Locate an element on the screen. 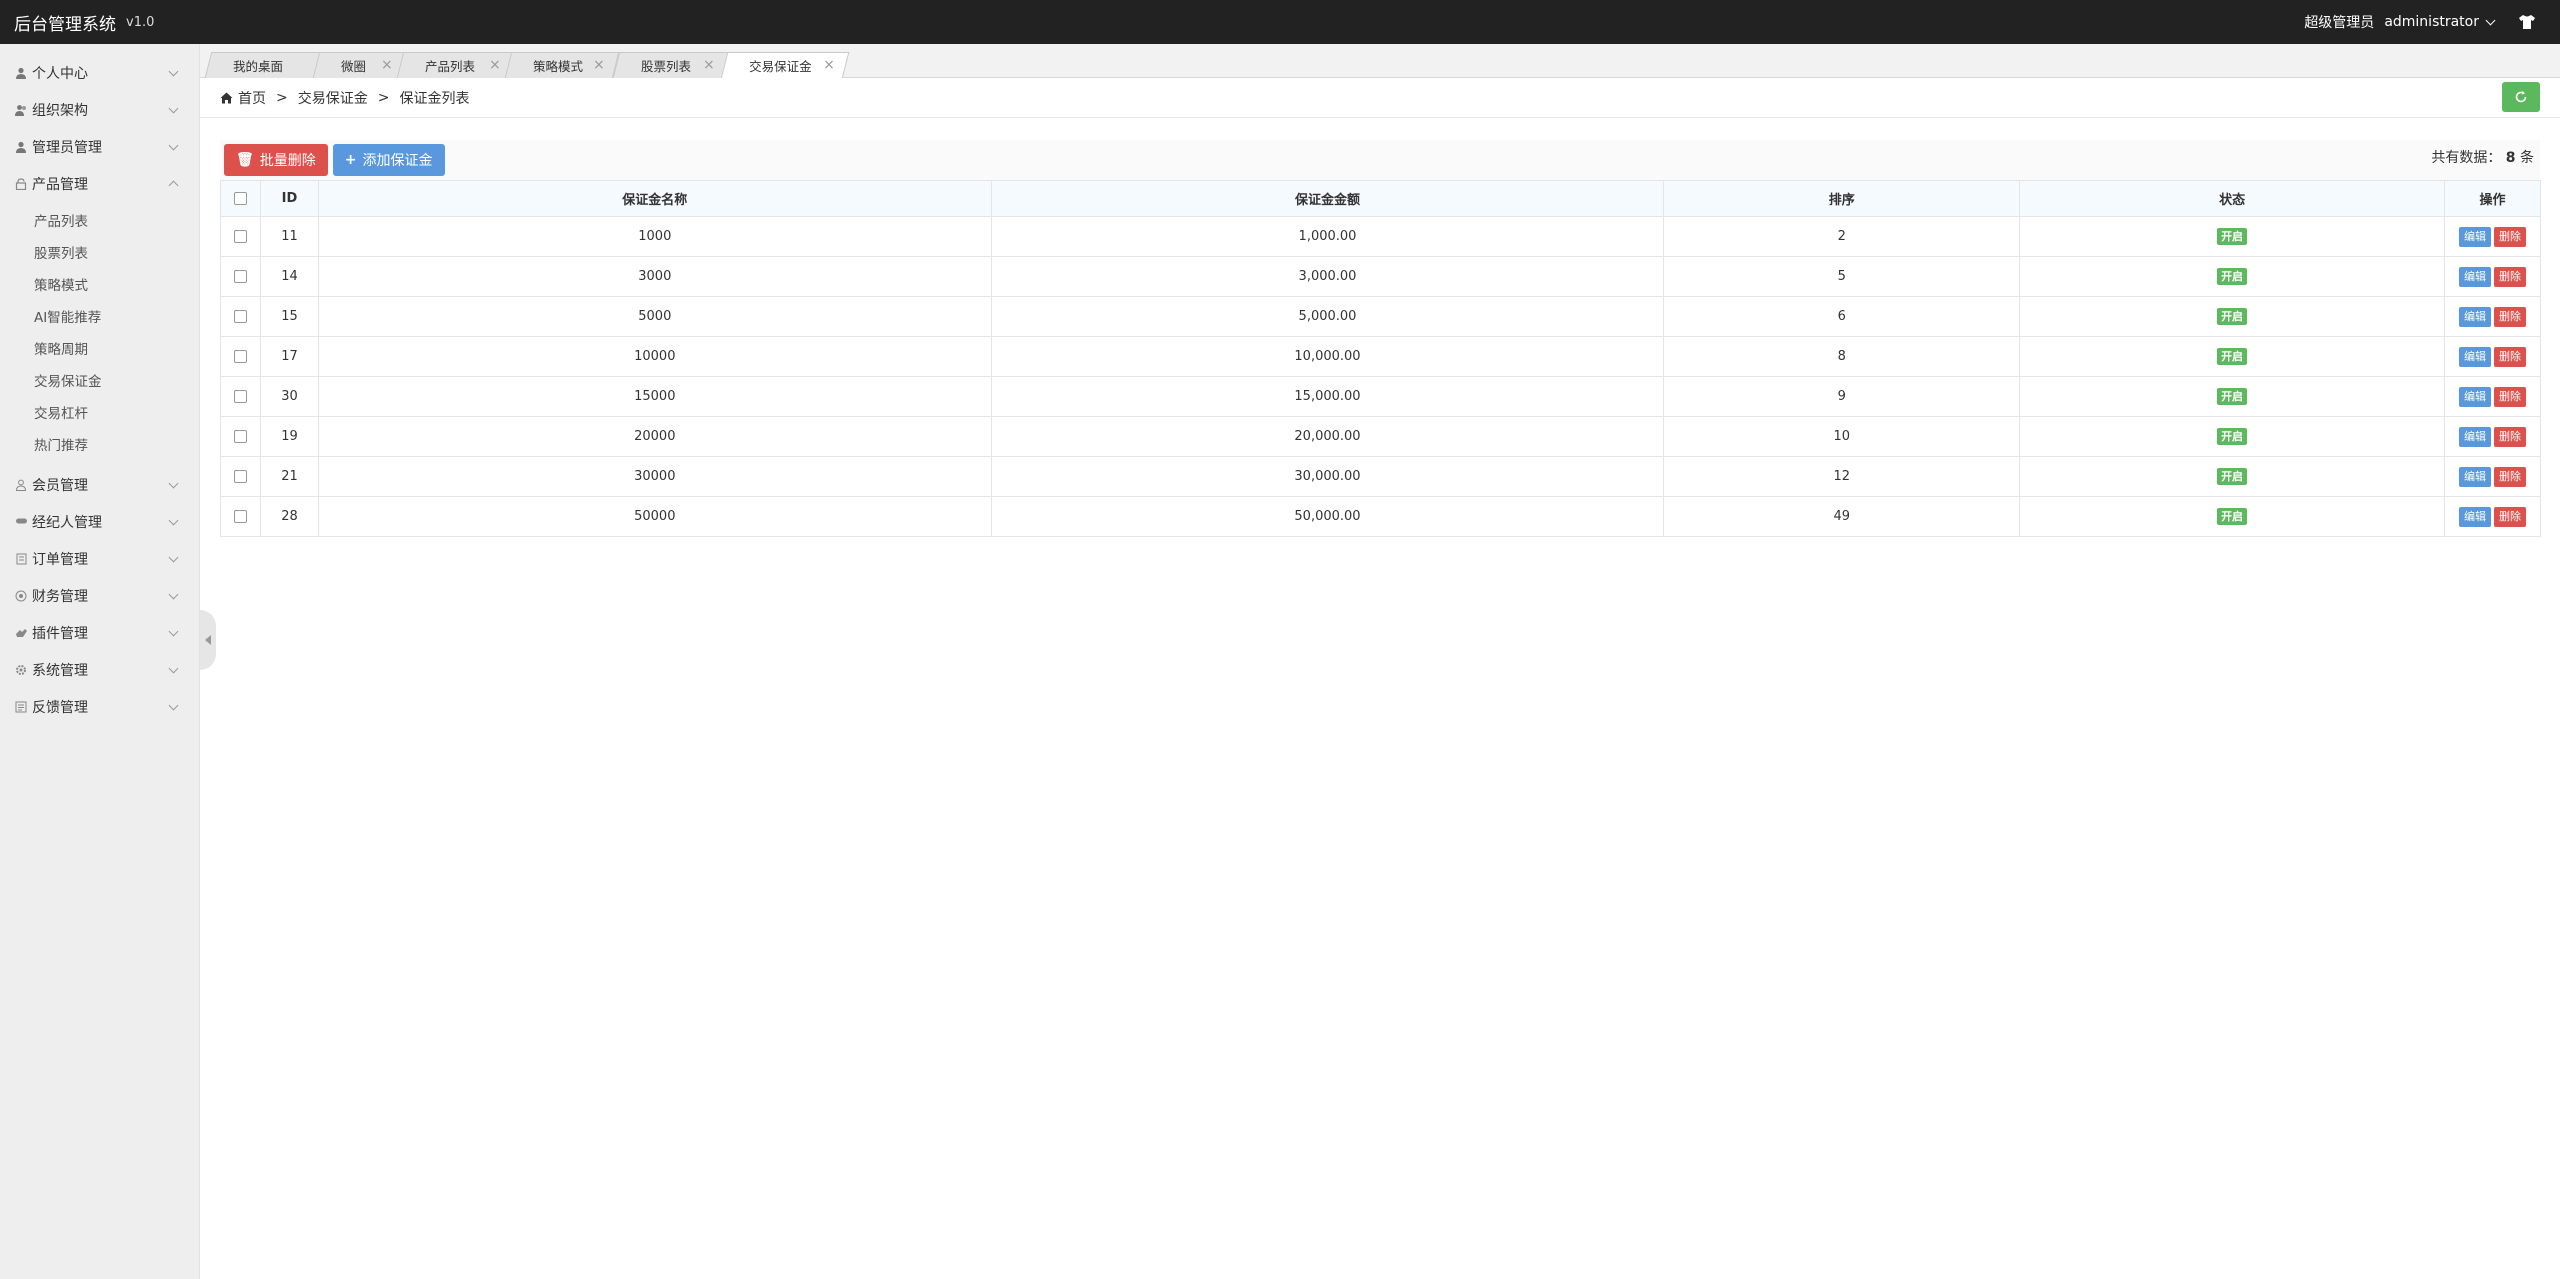  tab-strategy-mode: 策略模式 × is located at coordinates (562, 65).